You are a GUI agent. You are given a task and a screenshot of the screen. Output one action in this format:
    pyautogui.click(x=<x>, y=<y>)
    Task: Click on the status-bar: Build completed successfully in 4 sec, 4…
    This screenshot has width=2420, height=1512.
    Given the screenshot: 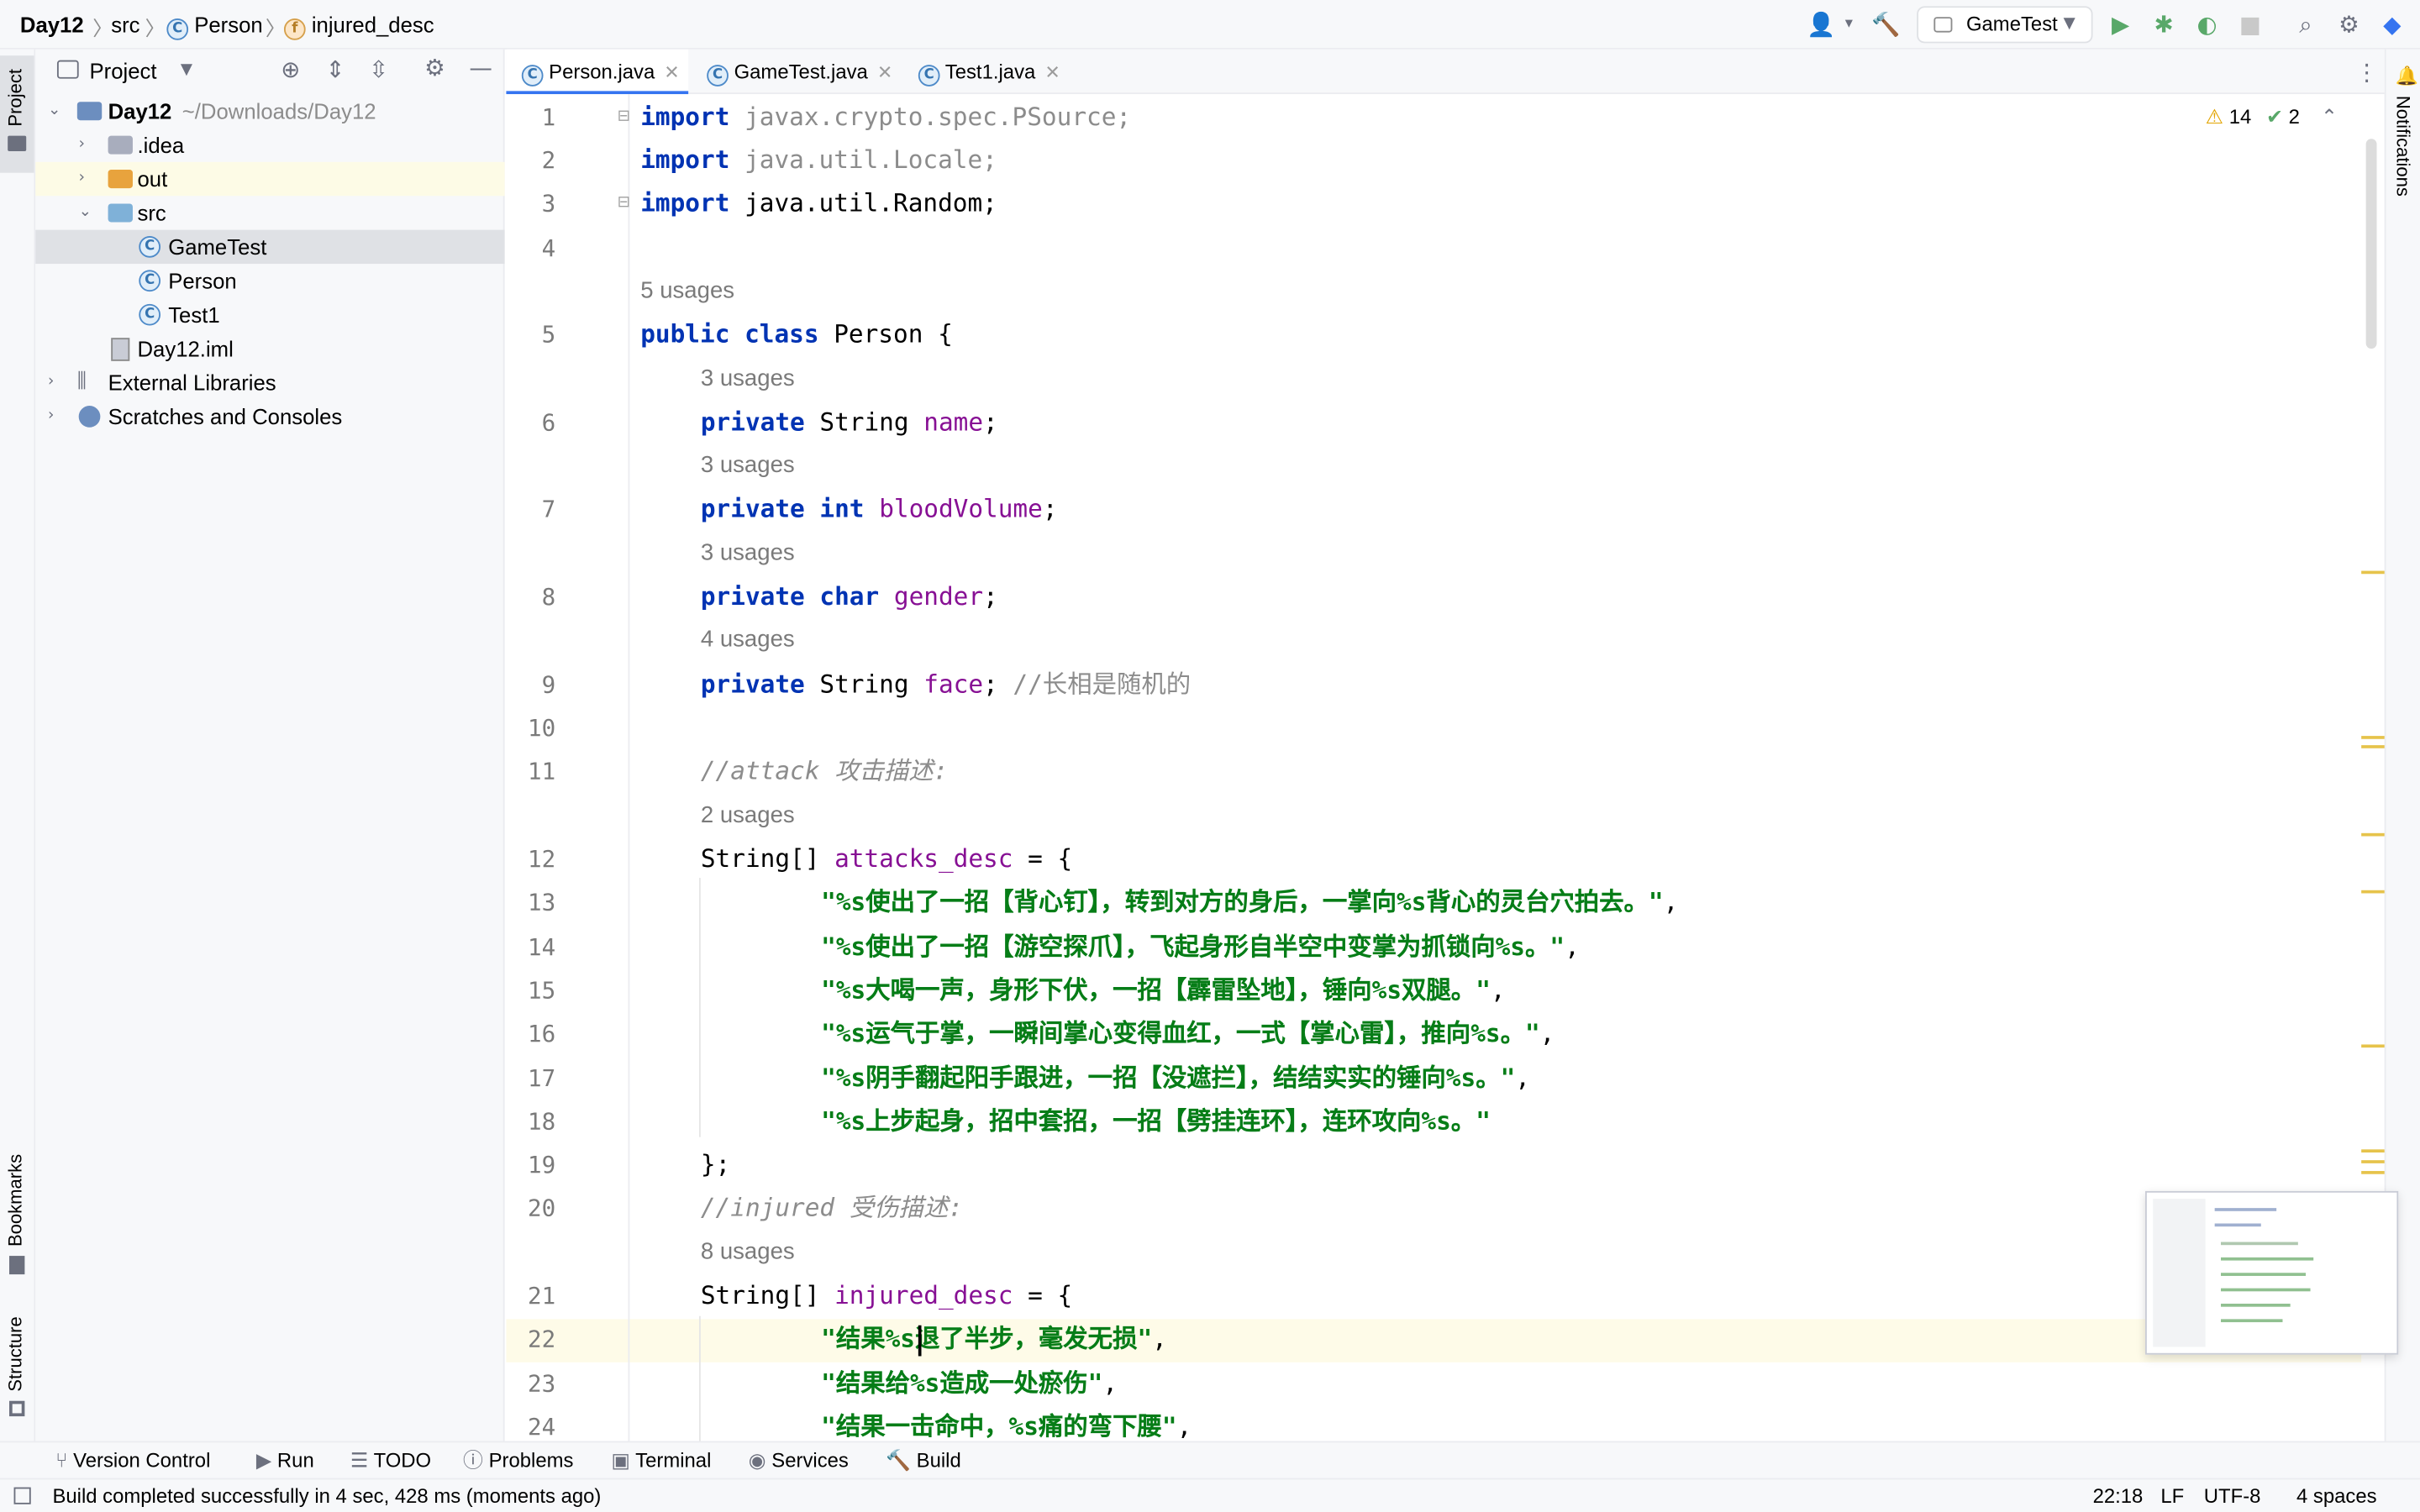 What is the action you would take?
    pyautogui.click(x=1210, y=1495)
    